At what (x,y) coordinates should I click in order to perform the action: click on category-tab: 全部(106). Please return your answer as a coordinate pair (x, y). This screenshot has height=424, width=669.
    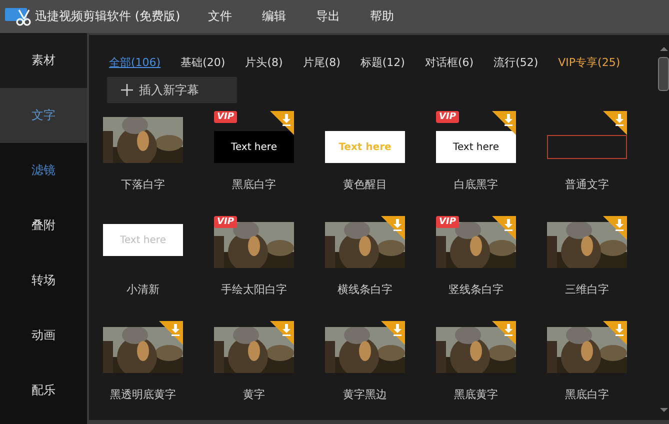
    Looking at the image, I should click on (135, 63).